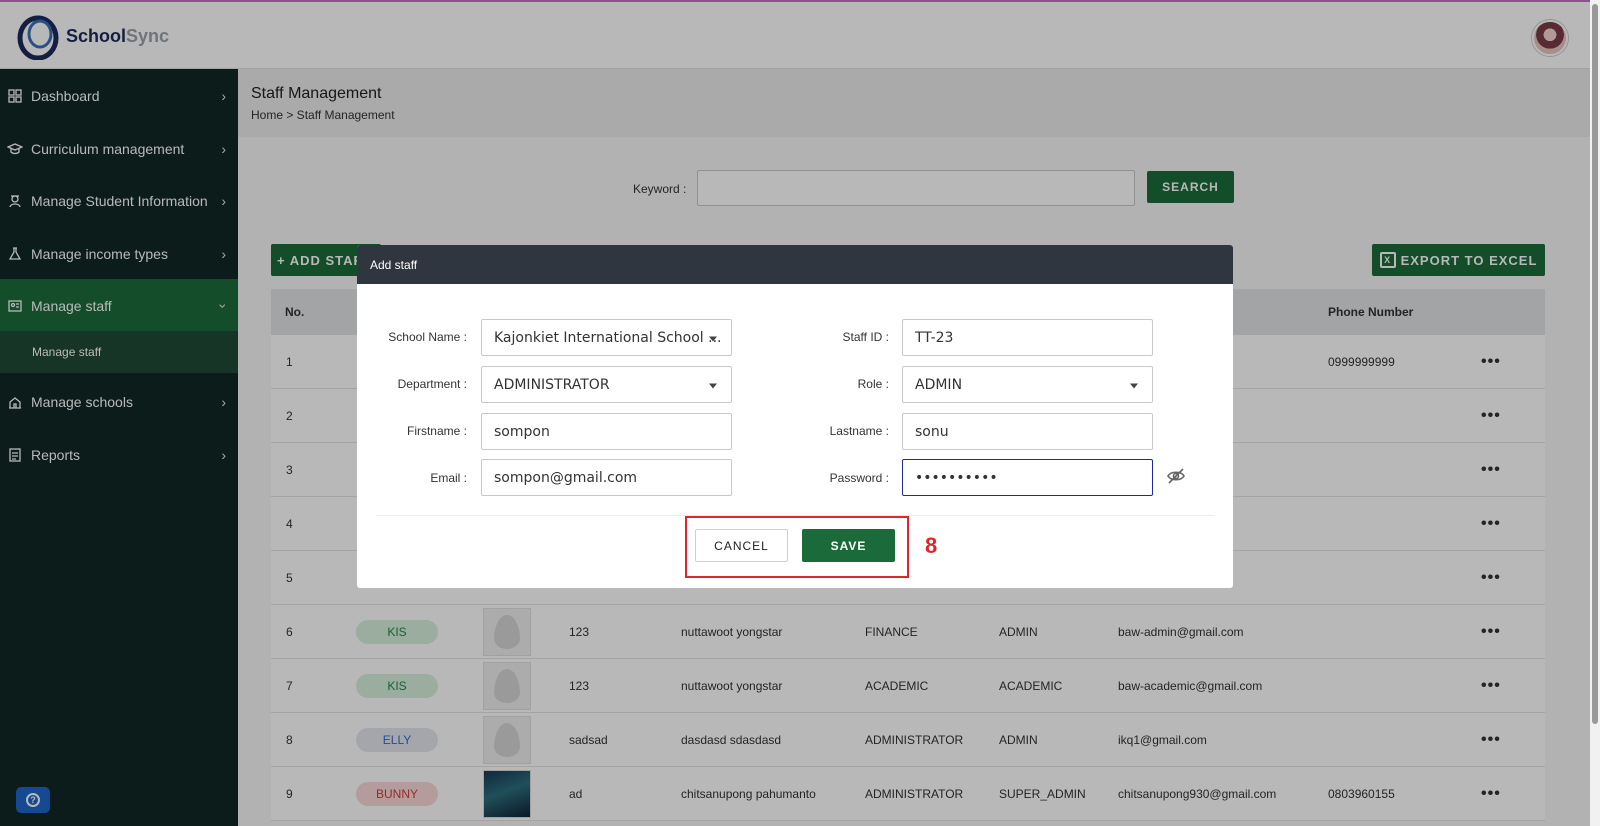  I want to click on staff-id-input: TT-23, so click(1027, 337).